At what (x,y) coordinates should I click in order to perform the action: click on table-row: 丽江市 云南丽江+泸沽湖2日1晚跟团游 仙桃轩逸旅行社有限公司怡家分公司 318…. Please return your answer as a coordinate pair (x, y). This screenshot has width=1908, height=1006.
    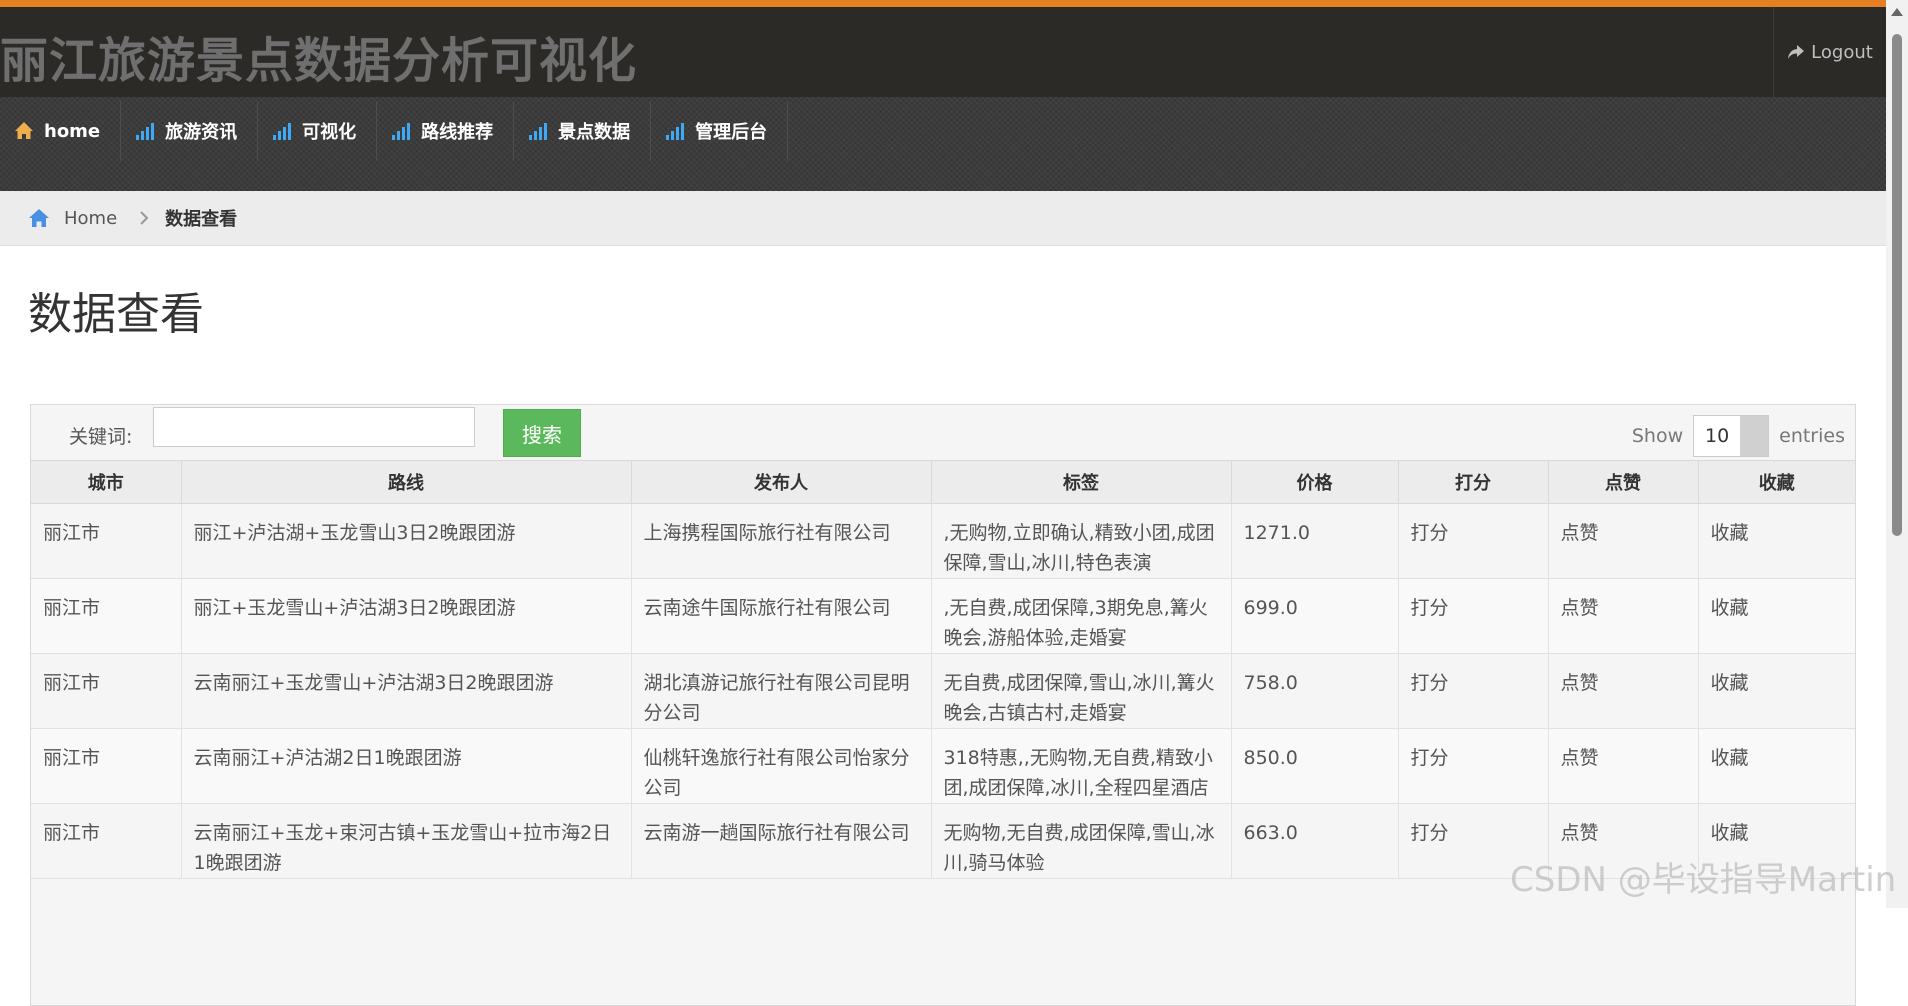
    Looking at the image, I should click on (943, 766).